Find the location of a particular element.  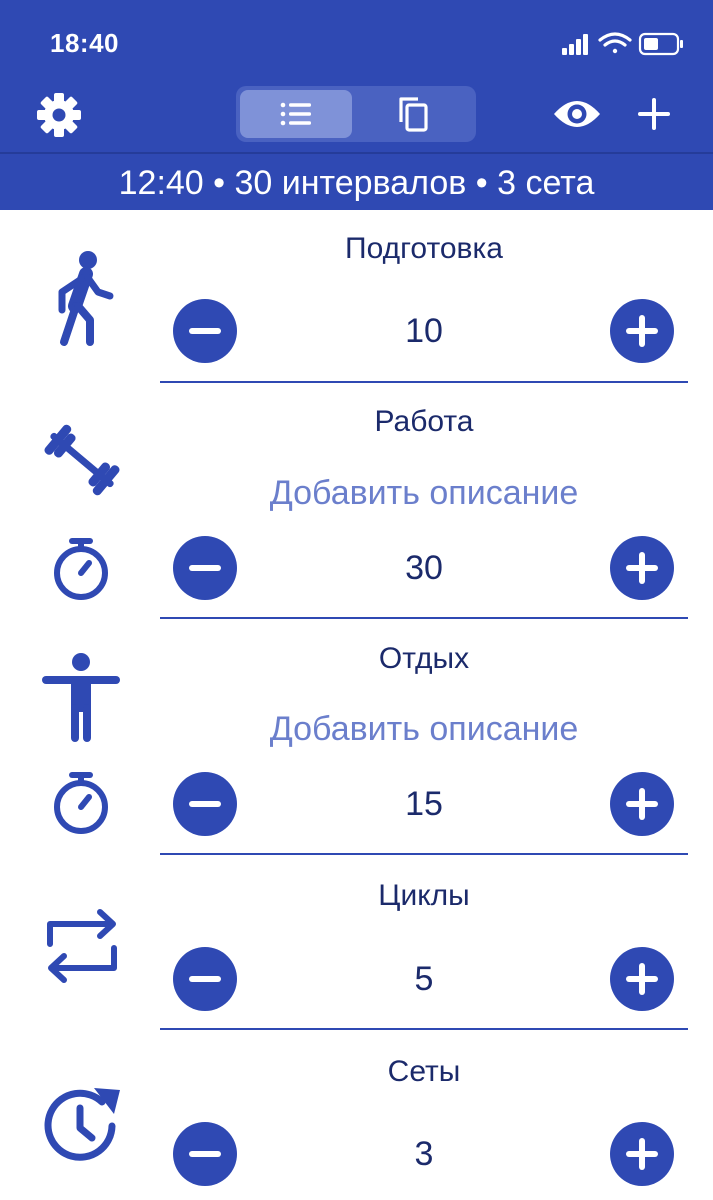

prep-increment-button is located at coordinates (642, 331).